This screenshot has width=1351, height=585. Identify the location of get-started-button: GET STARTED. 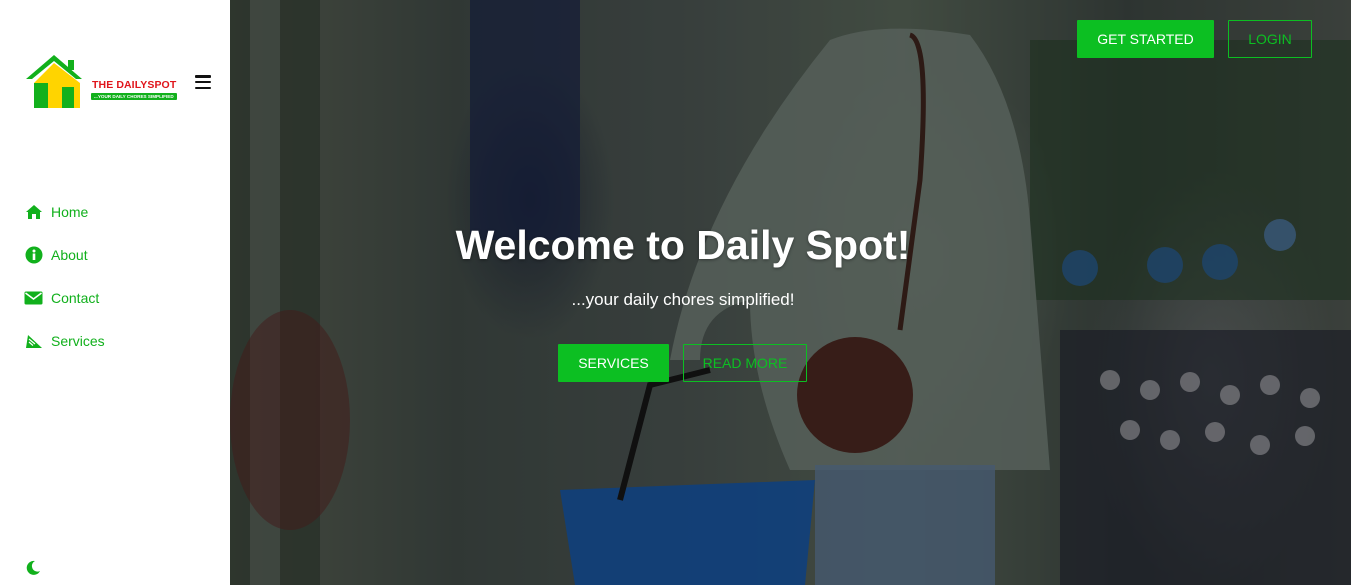
(1145, 39).